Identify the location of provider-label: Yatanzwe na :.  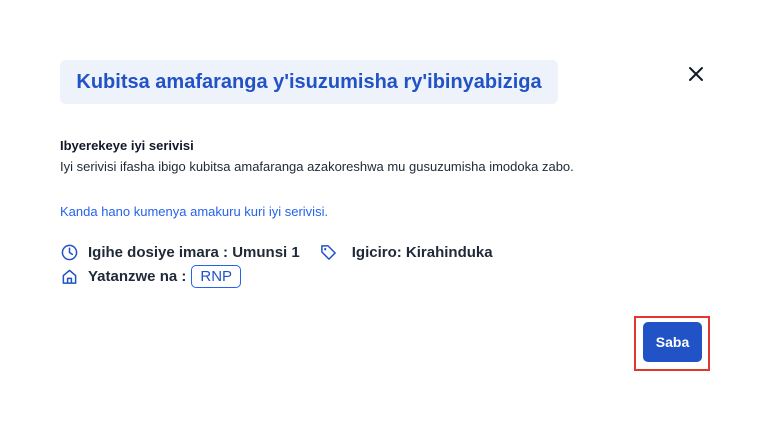
(137, 276).